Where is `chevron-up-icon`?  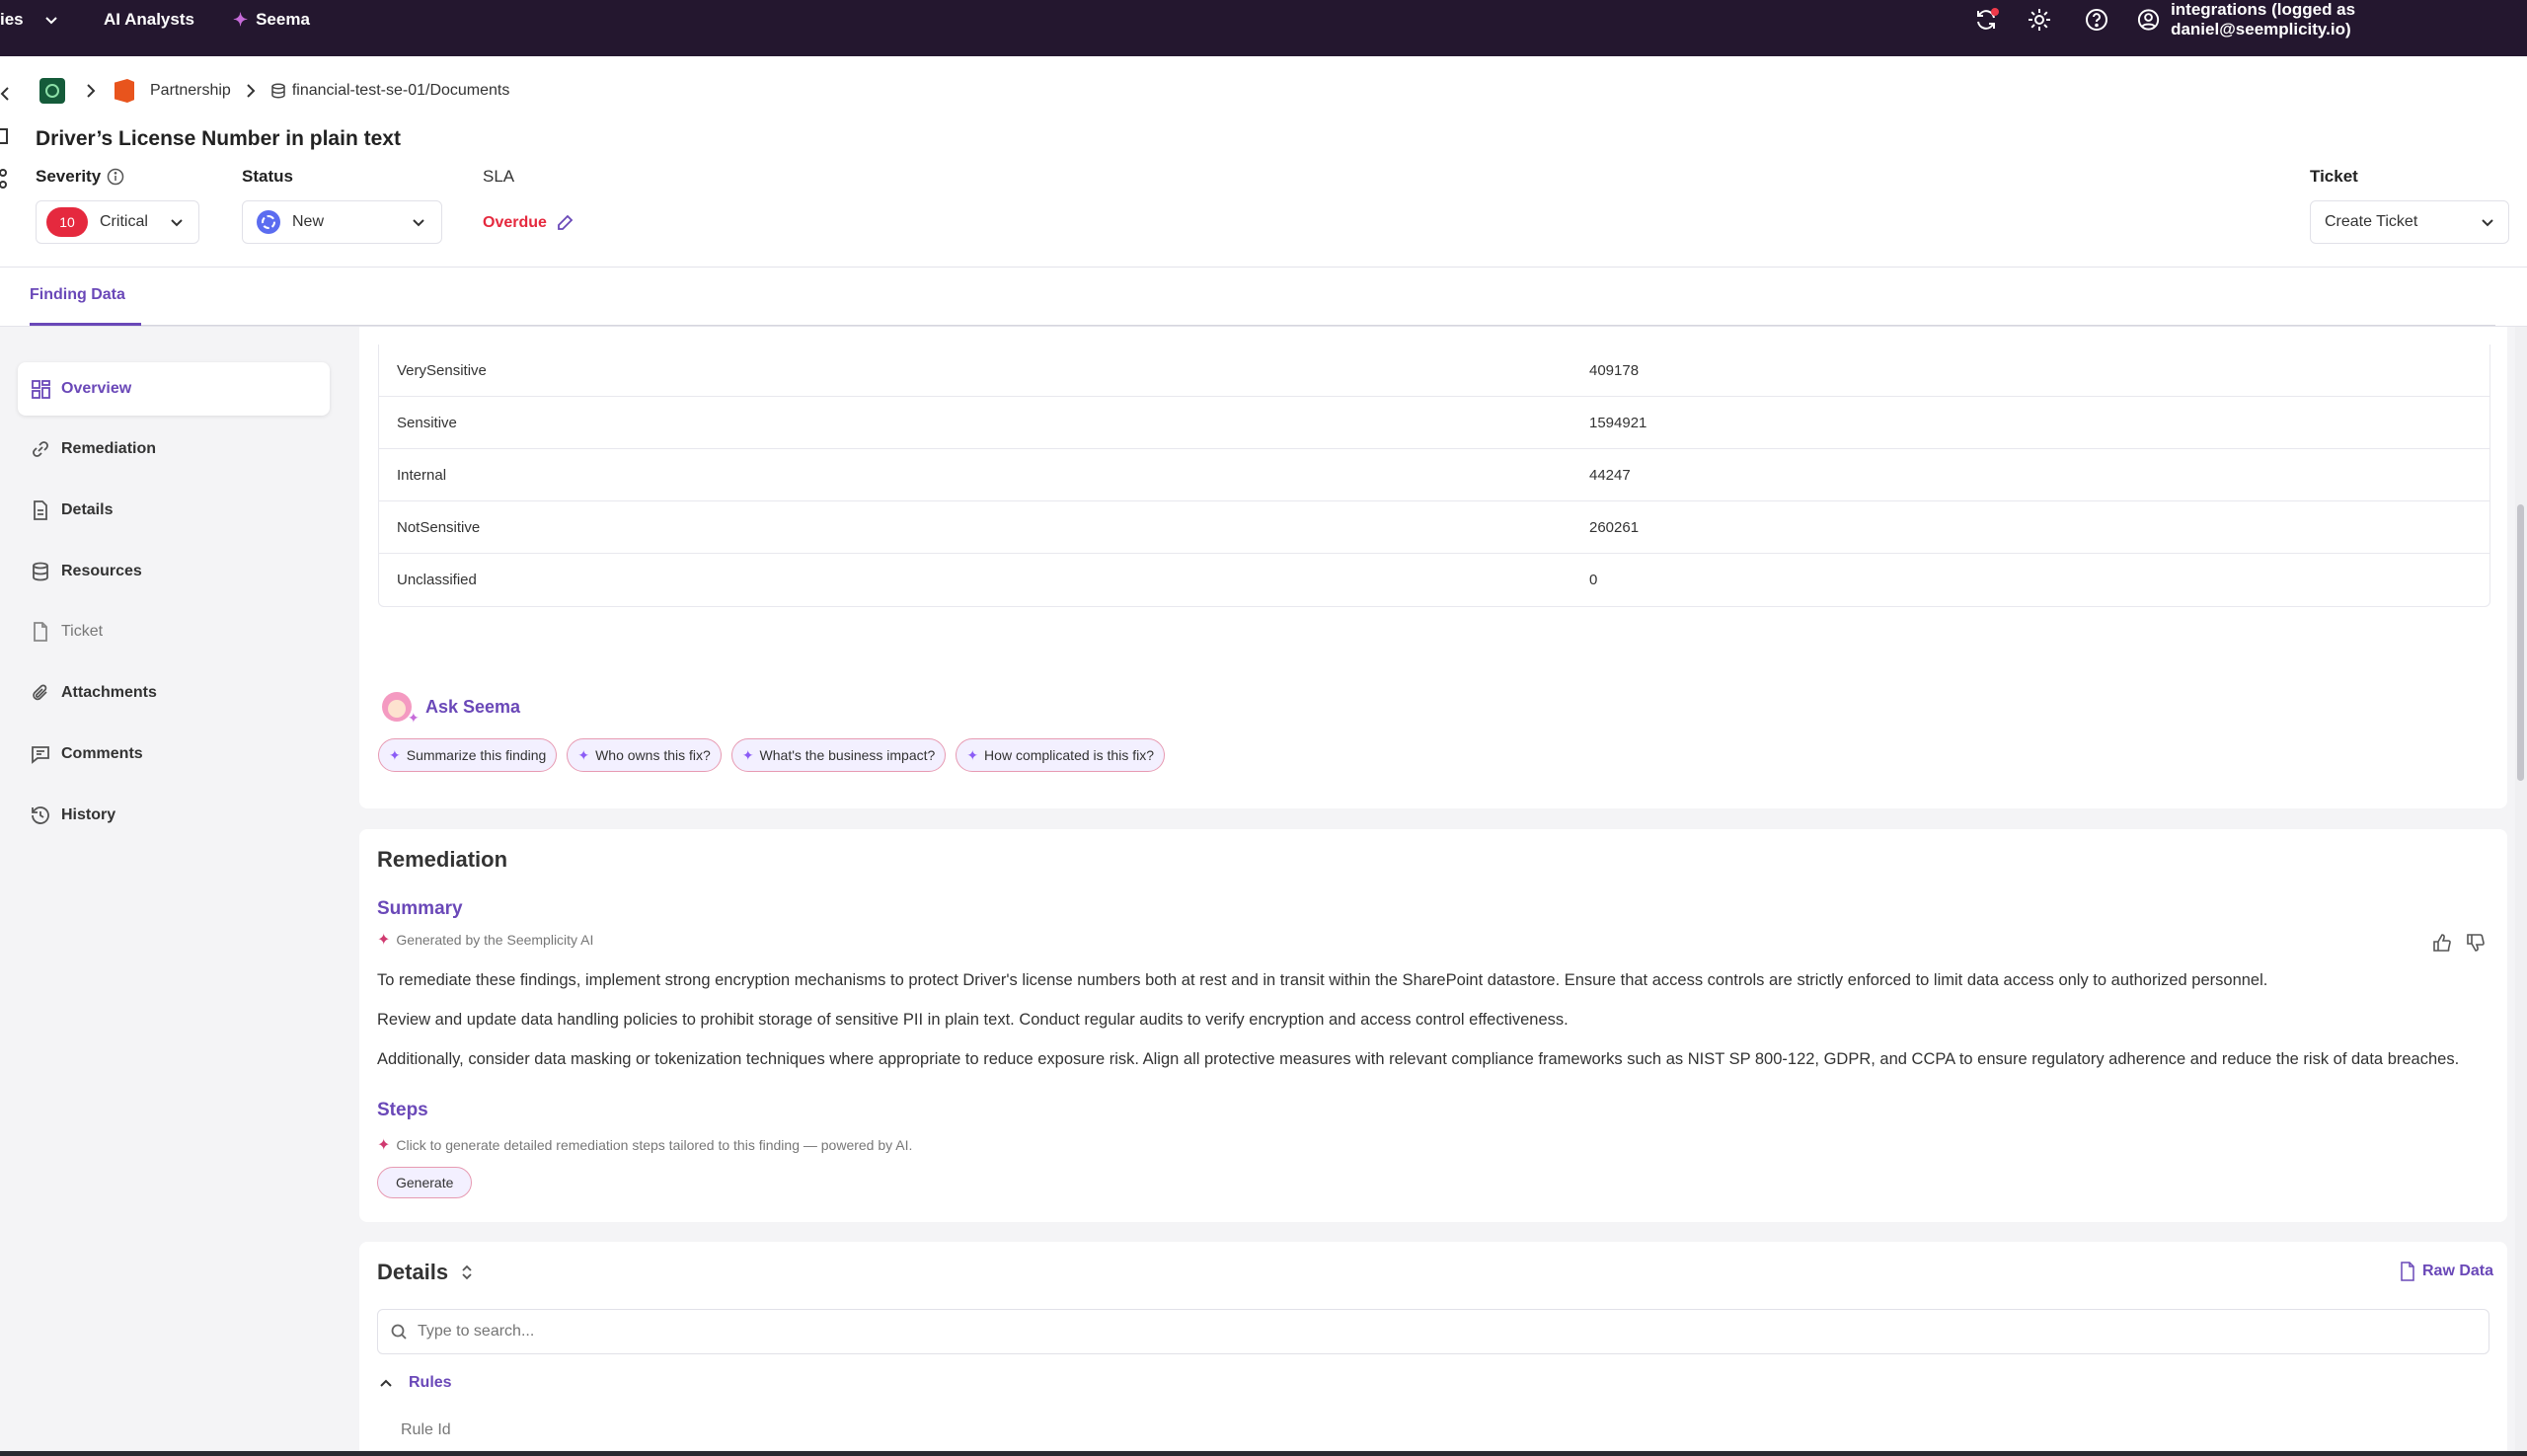
chevron-up-icon is located at coordinates (386, 1383).